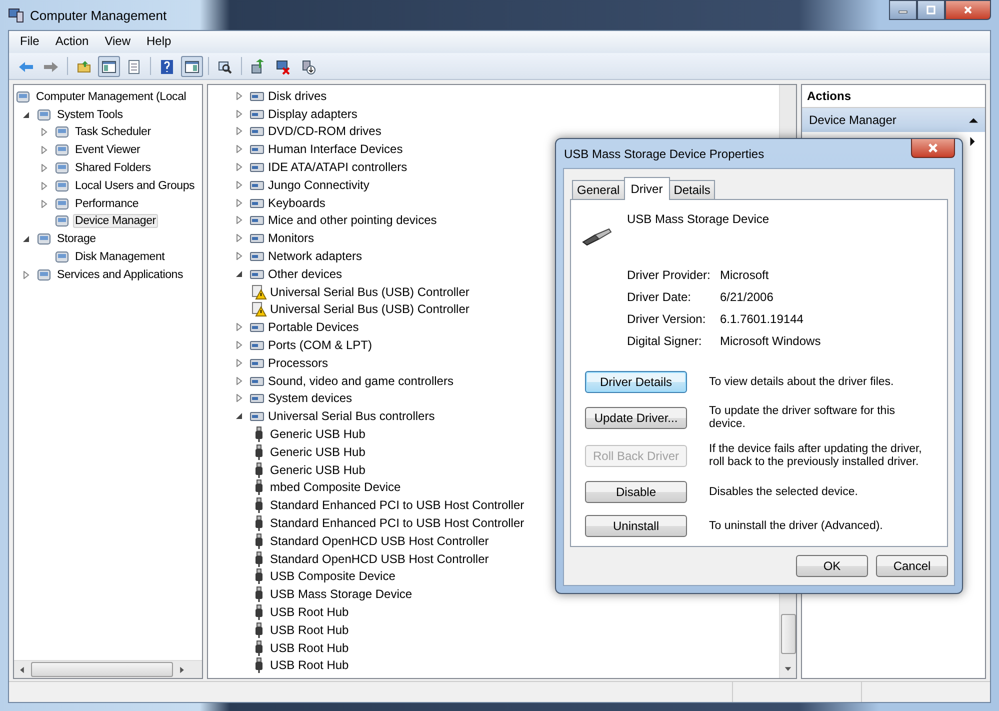 The height and width of the screenshot is (711, 999). I want to click on device-category: Network adapters, so click(315, 256).